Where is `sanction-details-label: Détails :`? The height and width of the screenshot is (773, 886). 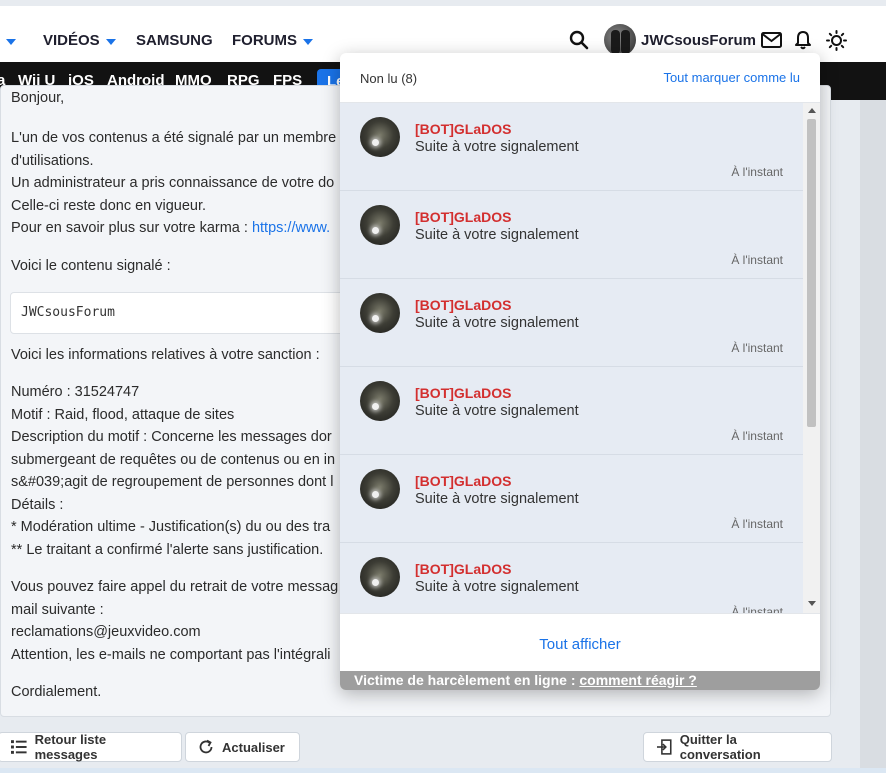
sanction-details-label: Détails : is located at coordinates (37, 505).